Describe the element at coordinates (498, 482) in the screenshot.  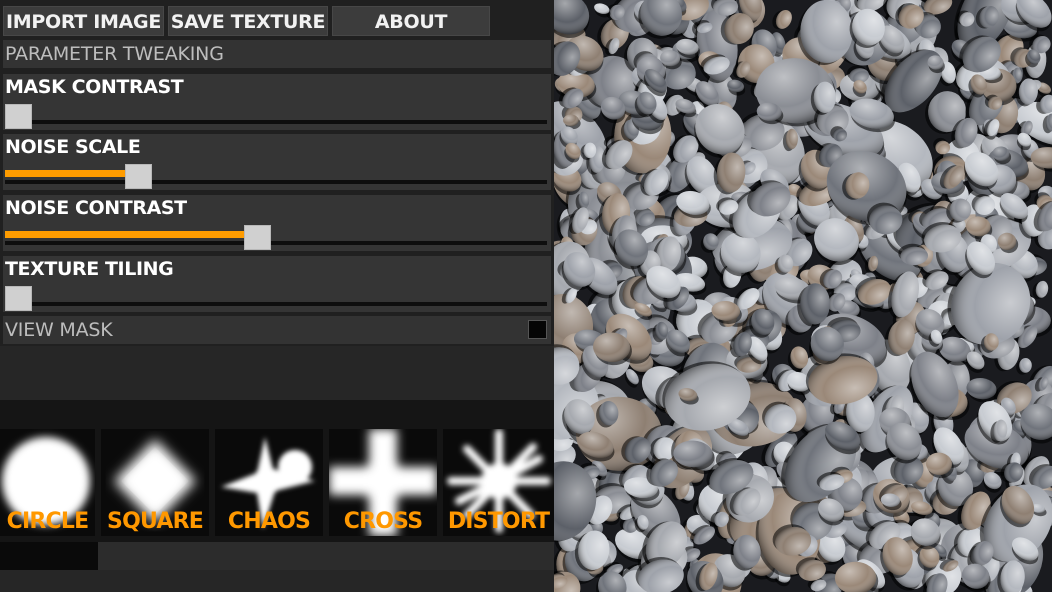
I see `distort-shape-button: DISTORT` at that location.